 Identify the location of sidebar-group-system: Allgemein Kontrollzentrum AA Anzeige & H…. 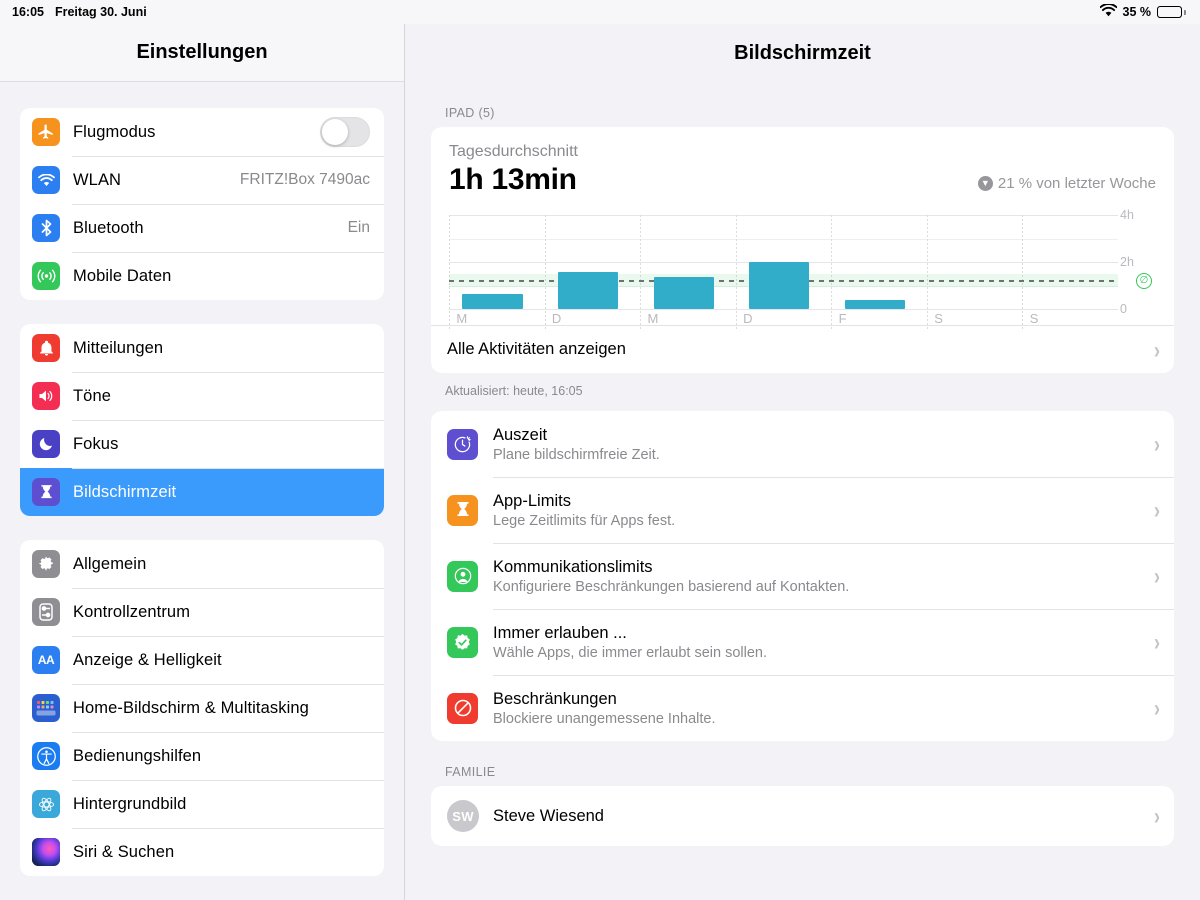
(202, 708).